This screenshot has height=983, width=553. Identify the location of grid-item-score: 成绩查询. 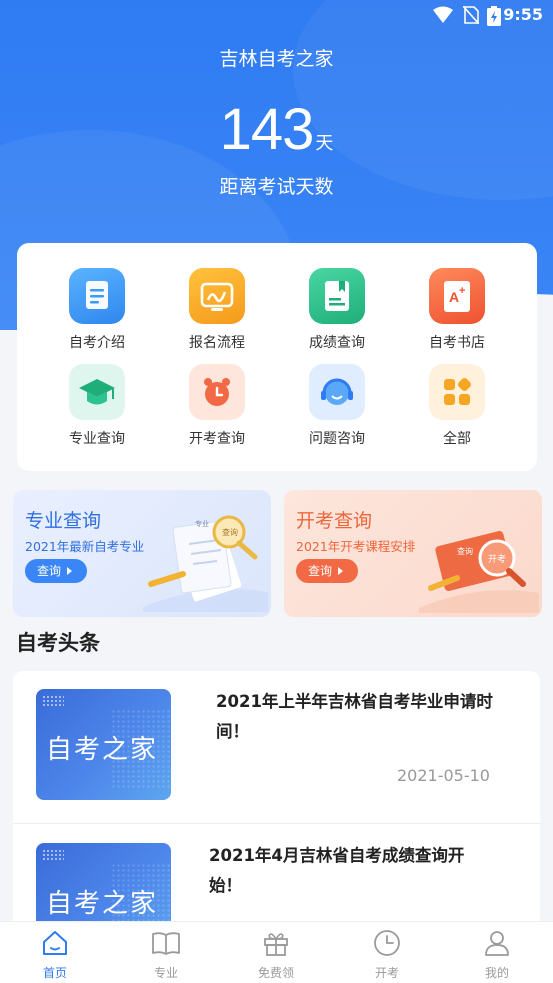
(337, 310).